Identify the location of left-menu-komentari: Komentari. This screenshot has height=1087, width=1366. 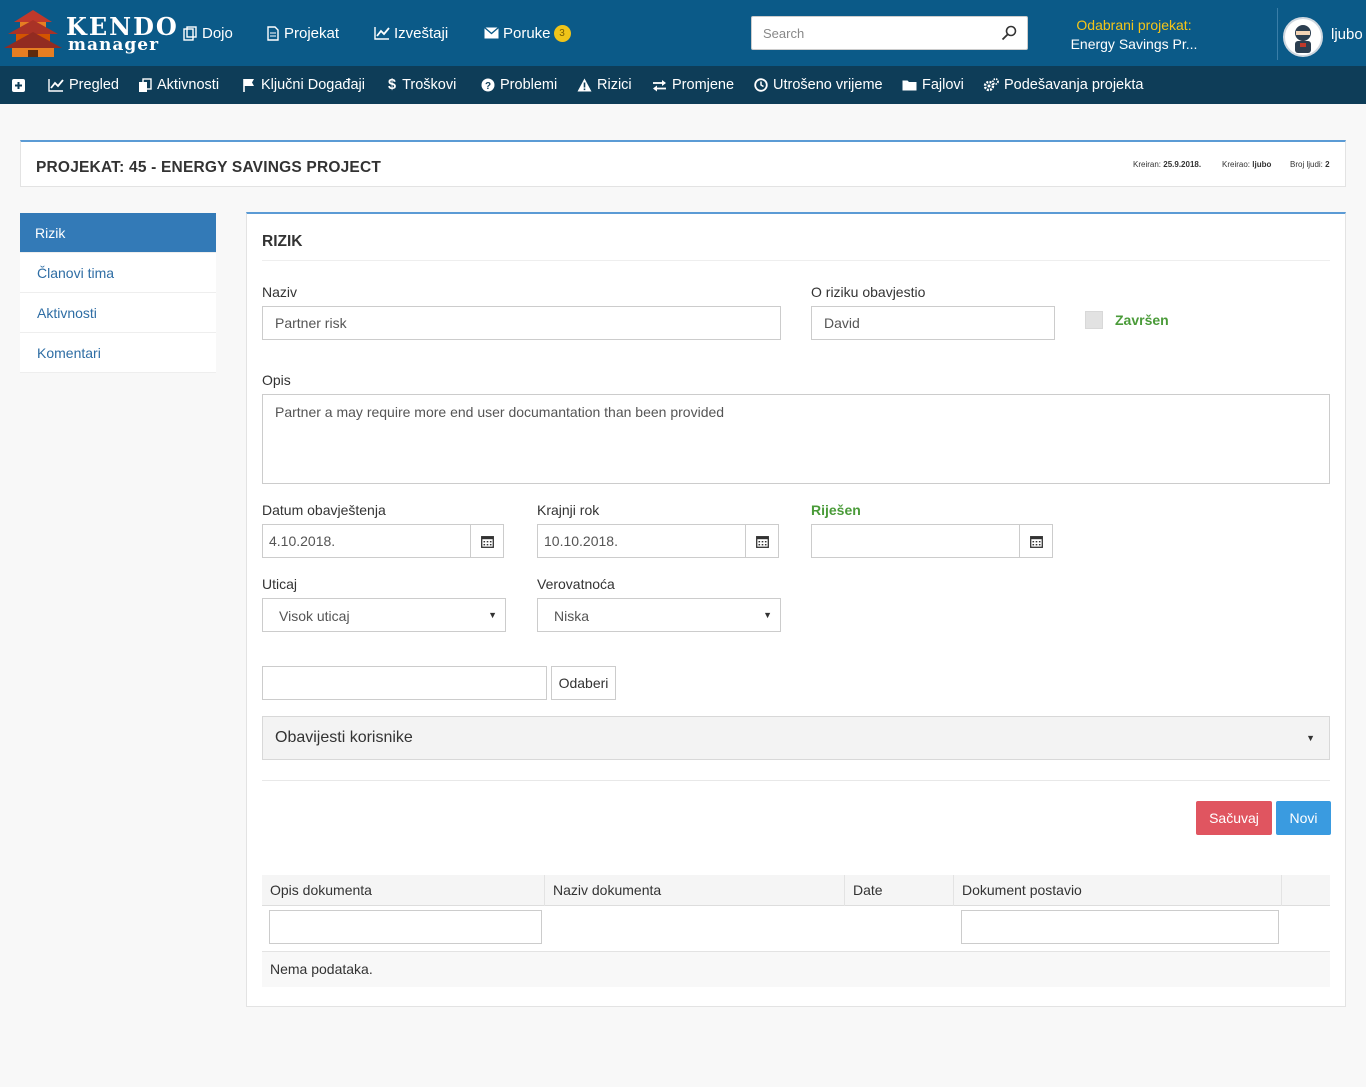
(118, 353).